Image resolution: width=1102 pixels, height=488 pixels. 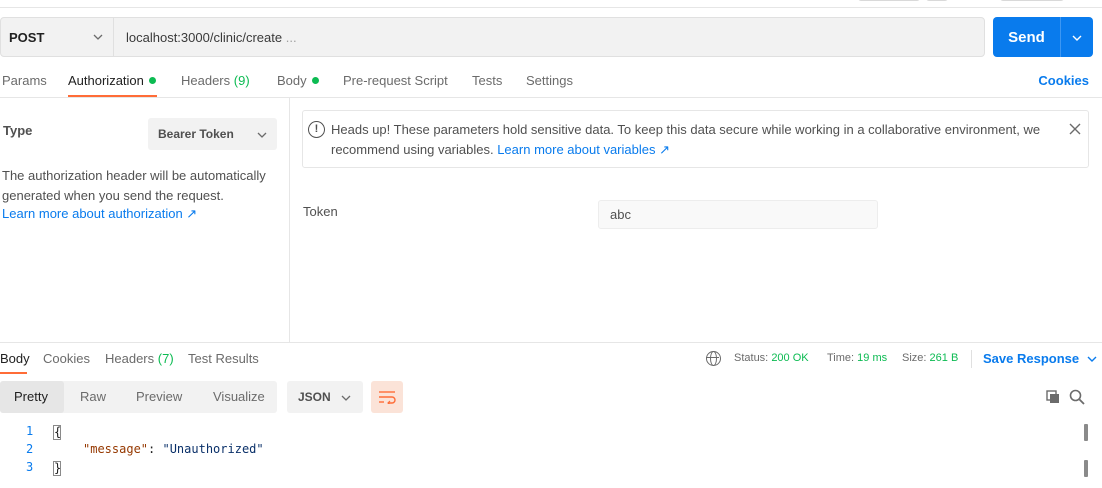 I want to click on learn-more-variables-link: Learn more about variables ↗, so click(x=583, y=149).